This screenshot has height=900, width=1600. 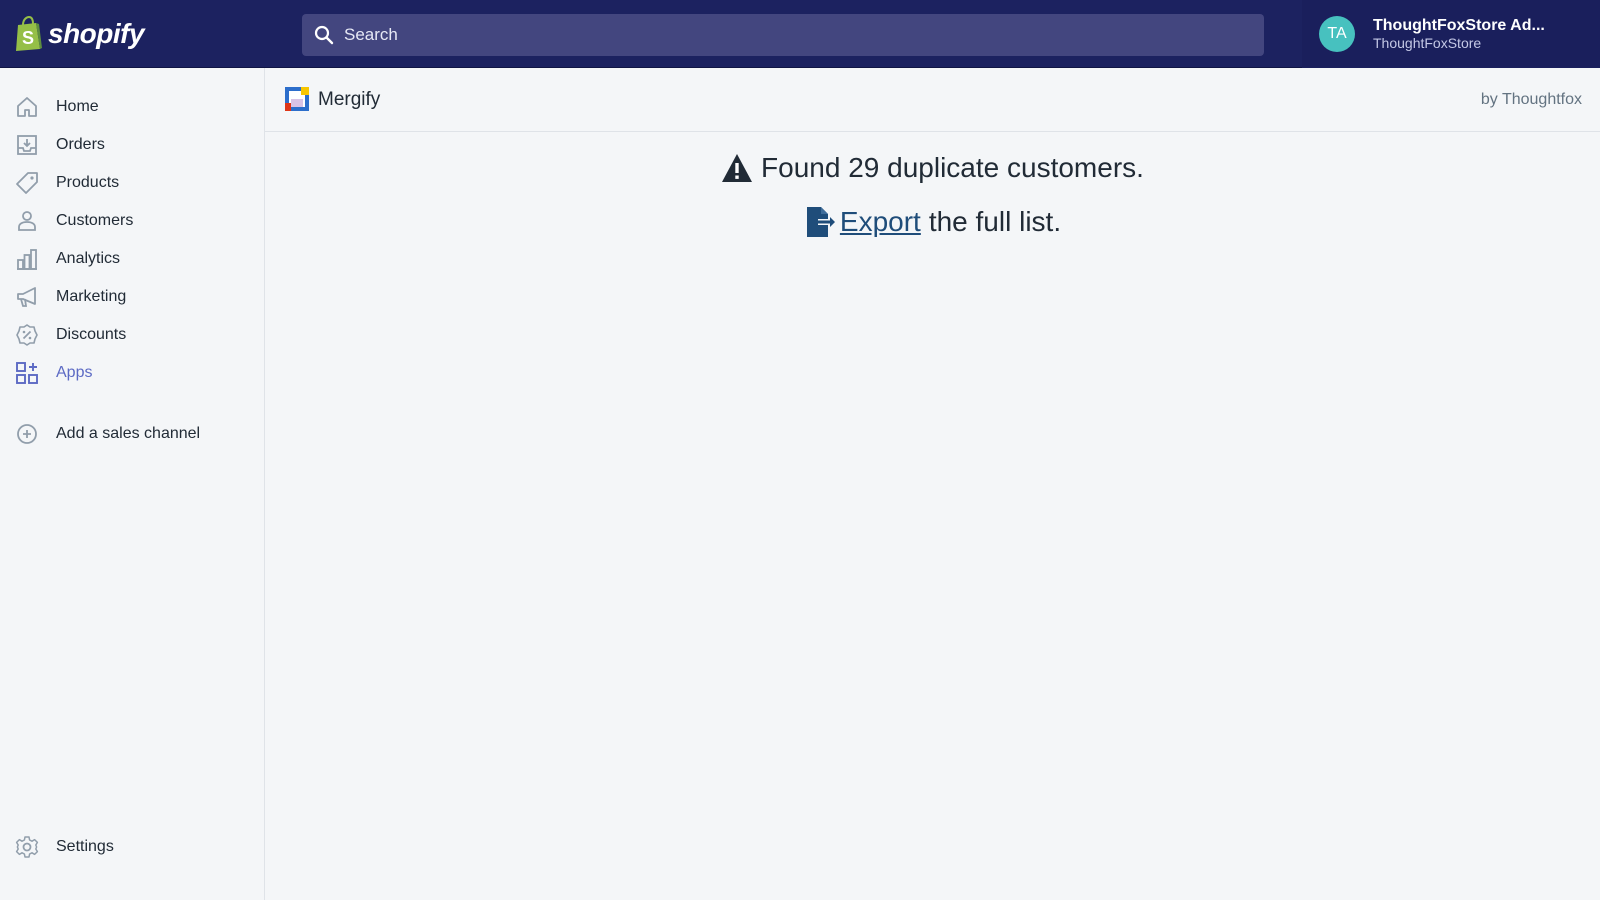 I want to click on orders-icon, so click(x=27, y=145).